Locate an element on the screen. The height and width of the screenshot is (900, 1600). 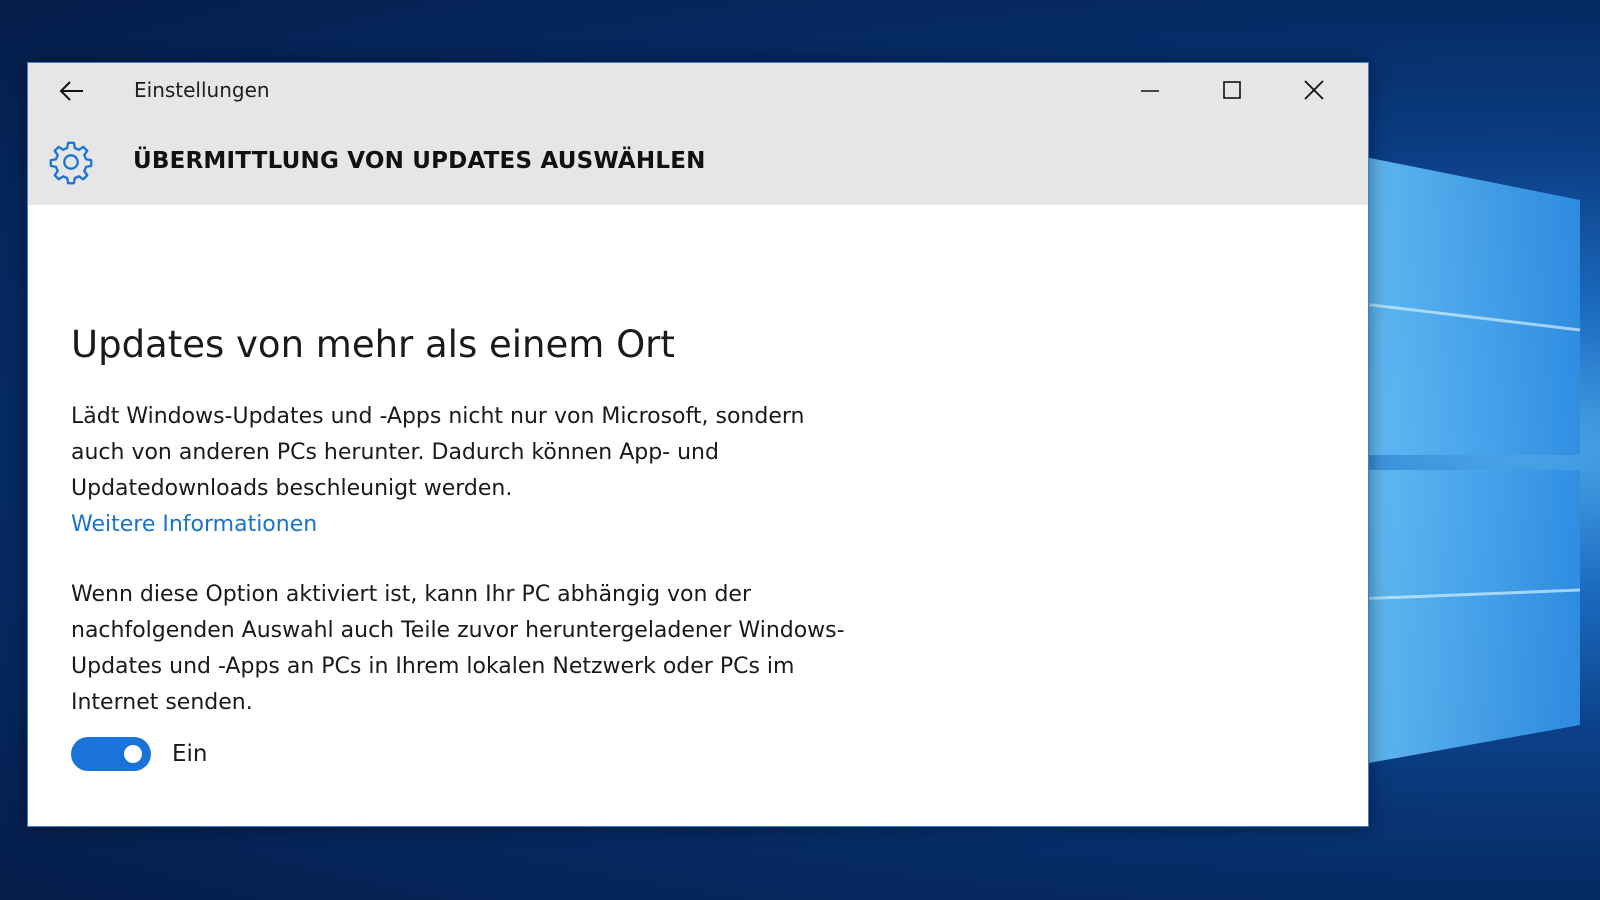
minimize-icon is located at coordinates (1150, 91).